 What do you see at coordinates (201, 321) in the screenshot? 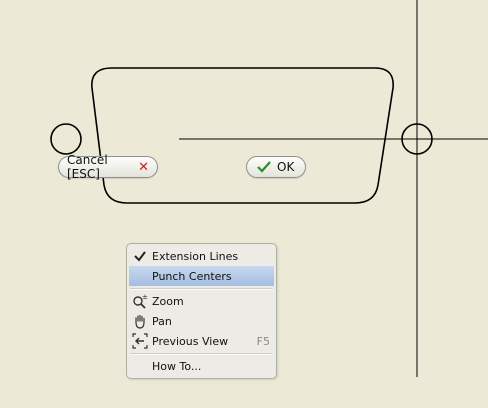
I see `menu-item-pan: Pan` at bounding box center [201, 321].